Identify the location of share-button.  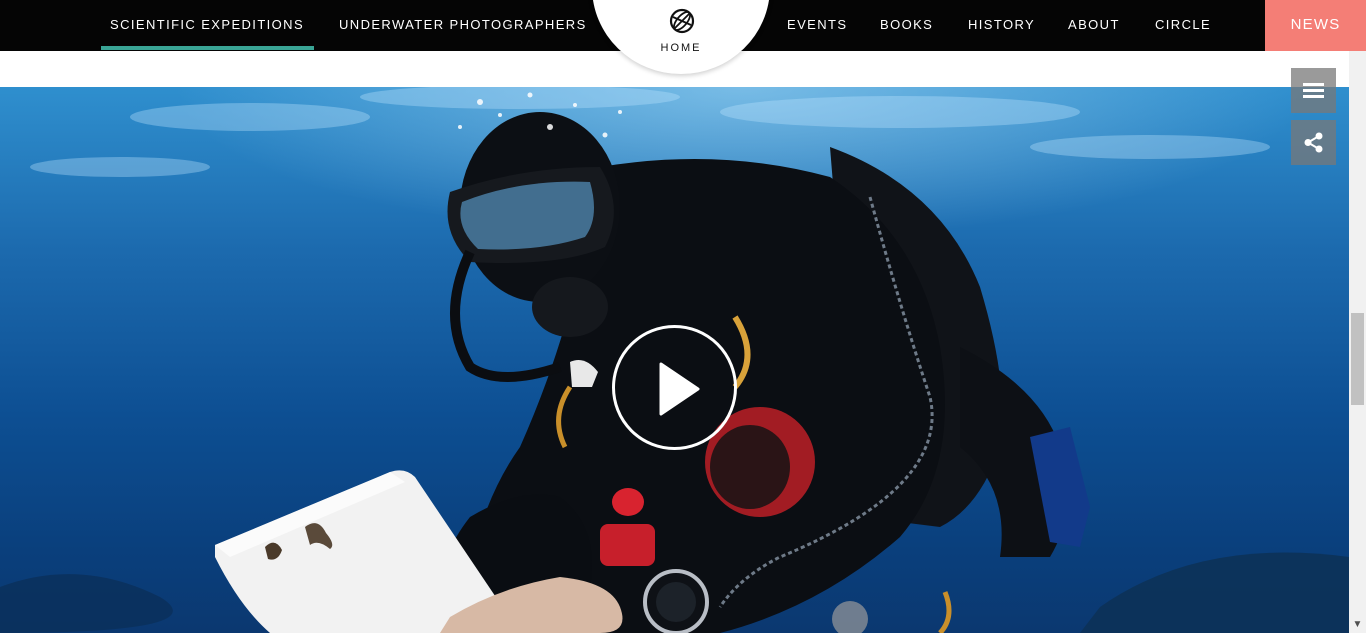
(1313, 142).